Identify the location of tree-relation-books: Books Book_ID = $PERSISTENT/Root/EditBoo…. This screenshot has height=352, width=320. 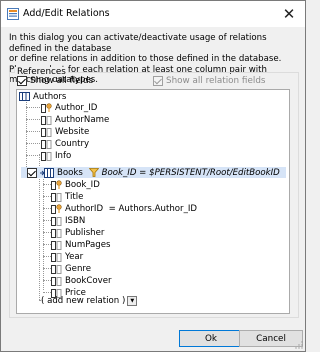
(153, 173).